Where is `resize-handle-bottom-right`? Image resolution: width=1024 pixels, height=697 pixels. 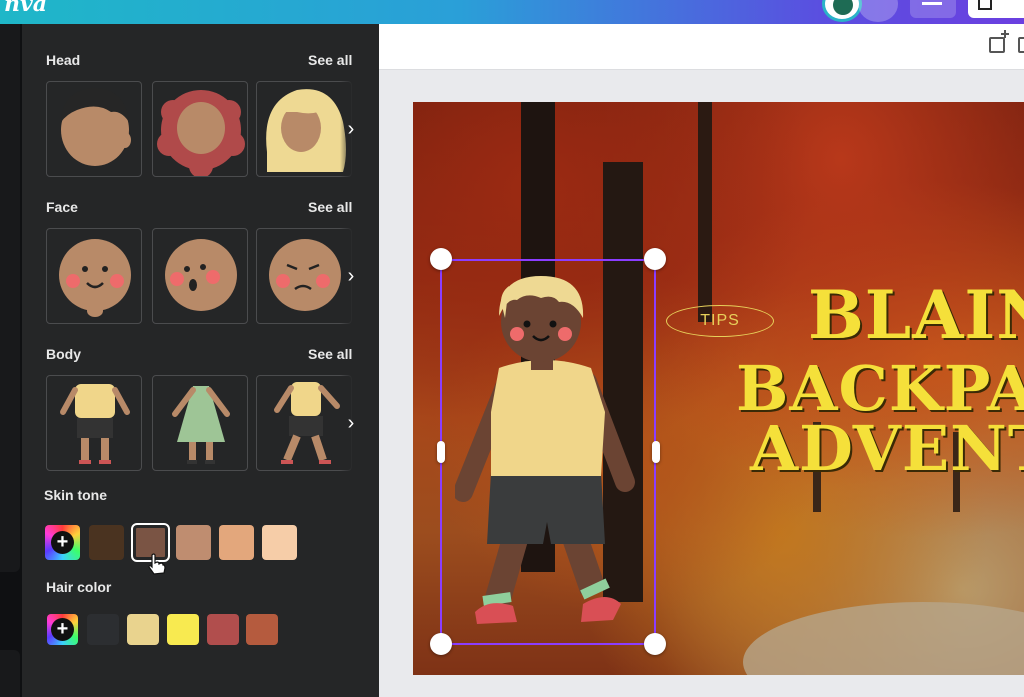 resize-handle-bottom-right is located at coordinates (655, 644).